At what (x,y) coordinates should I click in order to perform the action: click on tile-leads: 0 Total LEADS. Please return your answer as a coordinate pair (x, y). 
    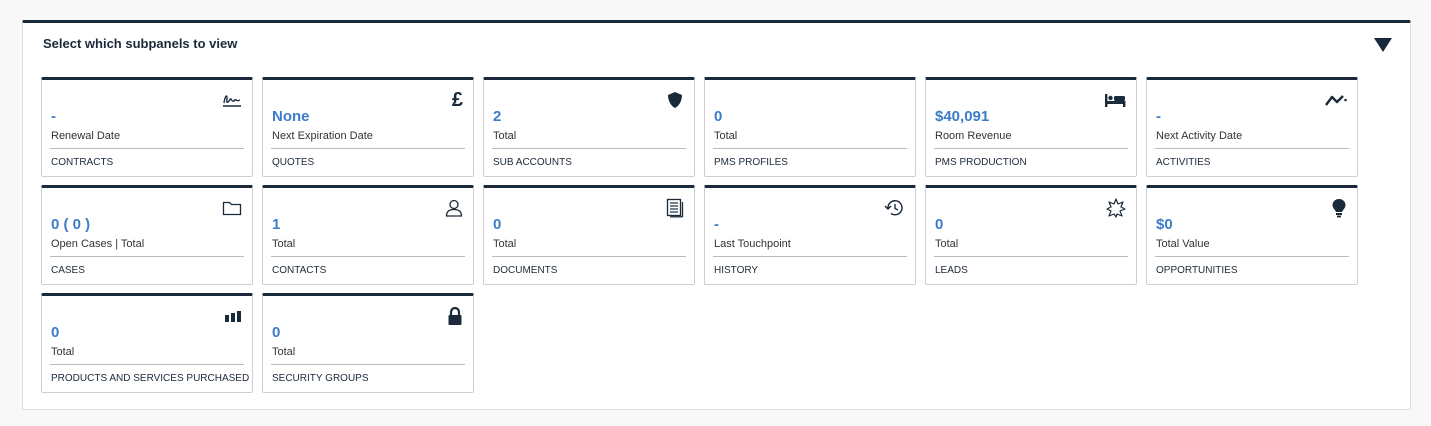
    Looking at the image, I should click on (1031, 235).